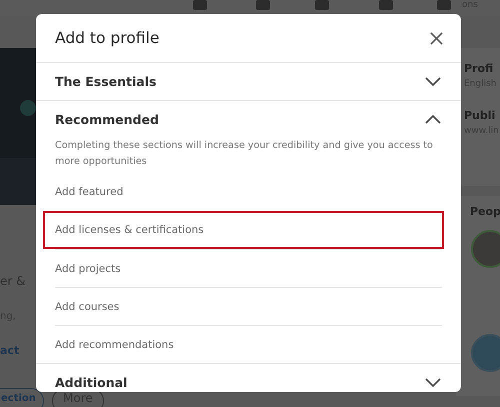 The width and height of the screenshot is (500, 407). What do you see at coordinates (248, 268) in the screenshot?
I see `menu-item: Add projects` at bounding box center [248, 268].